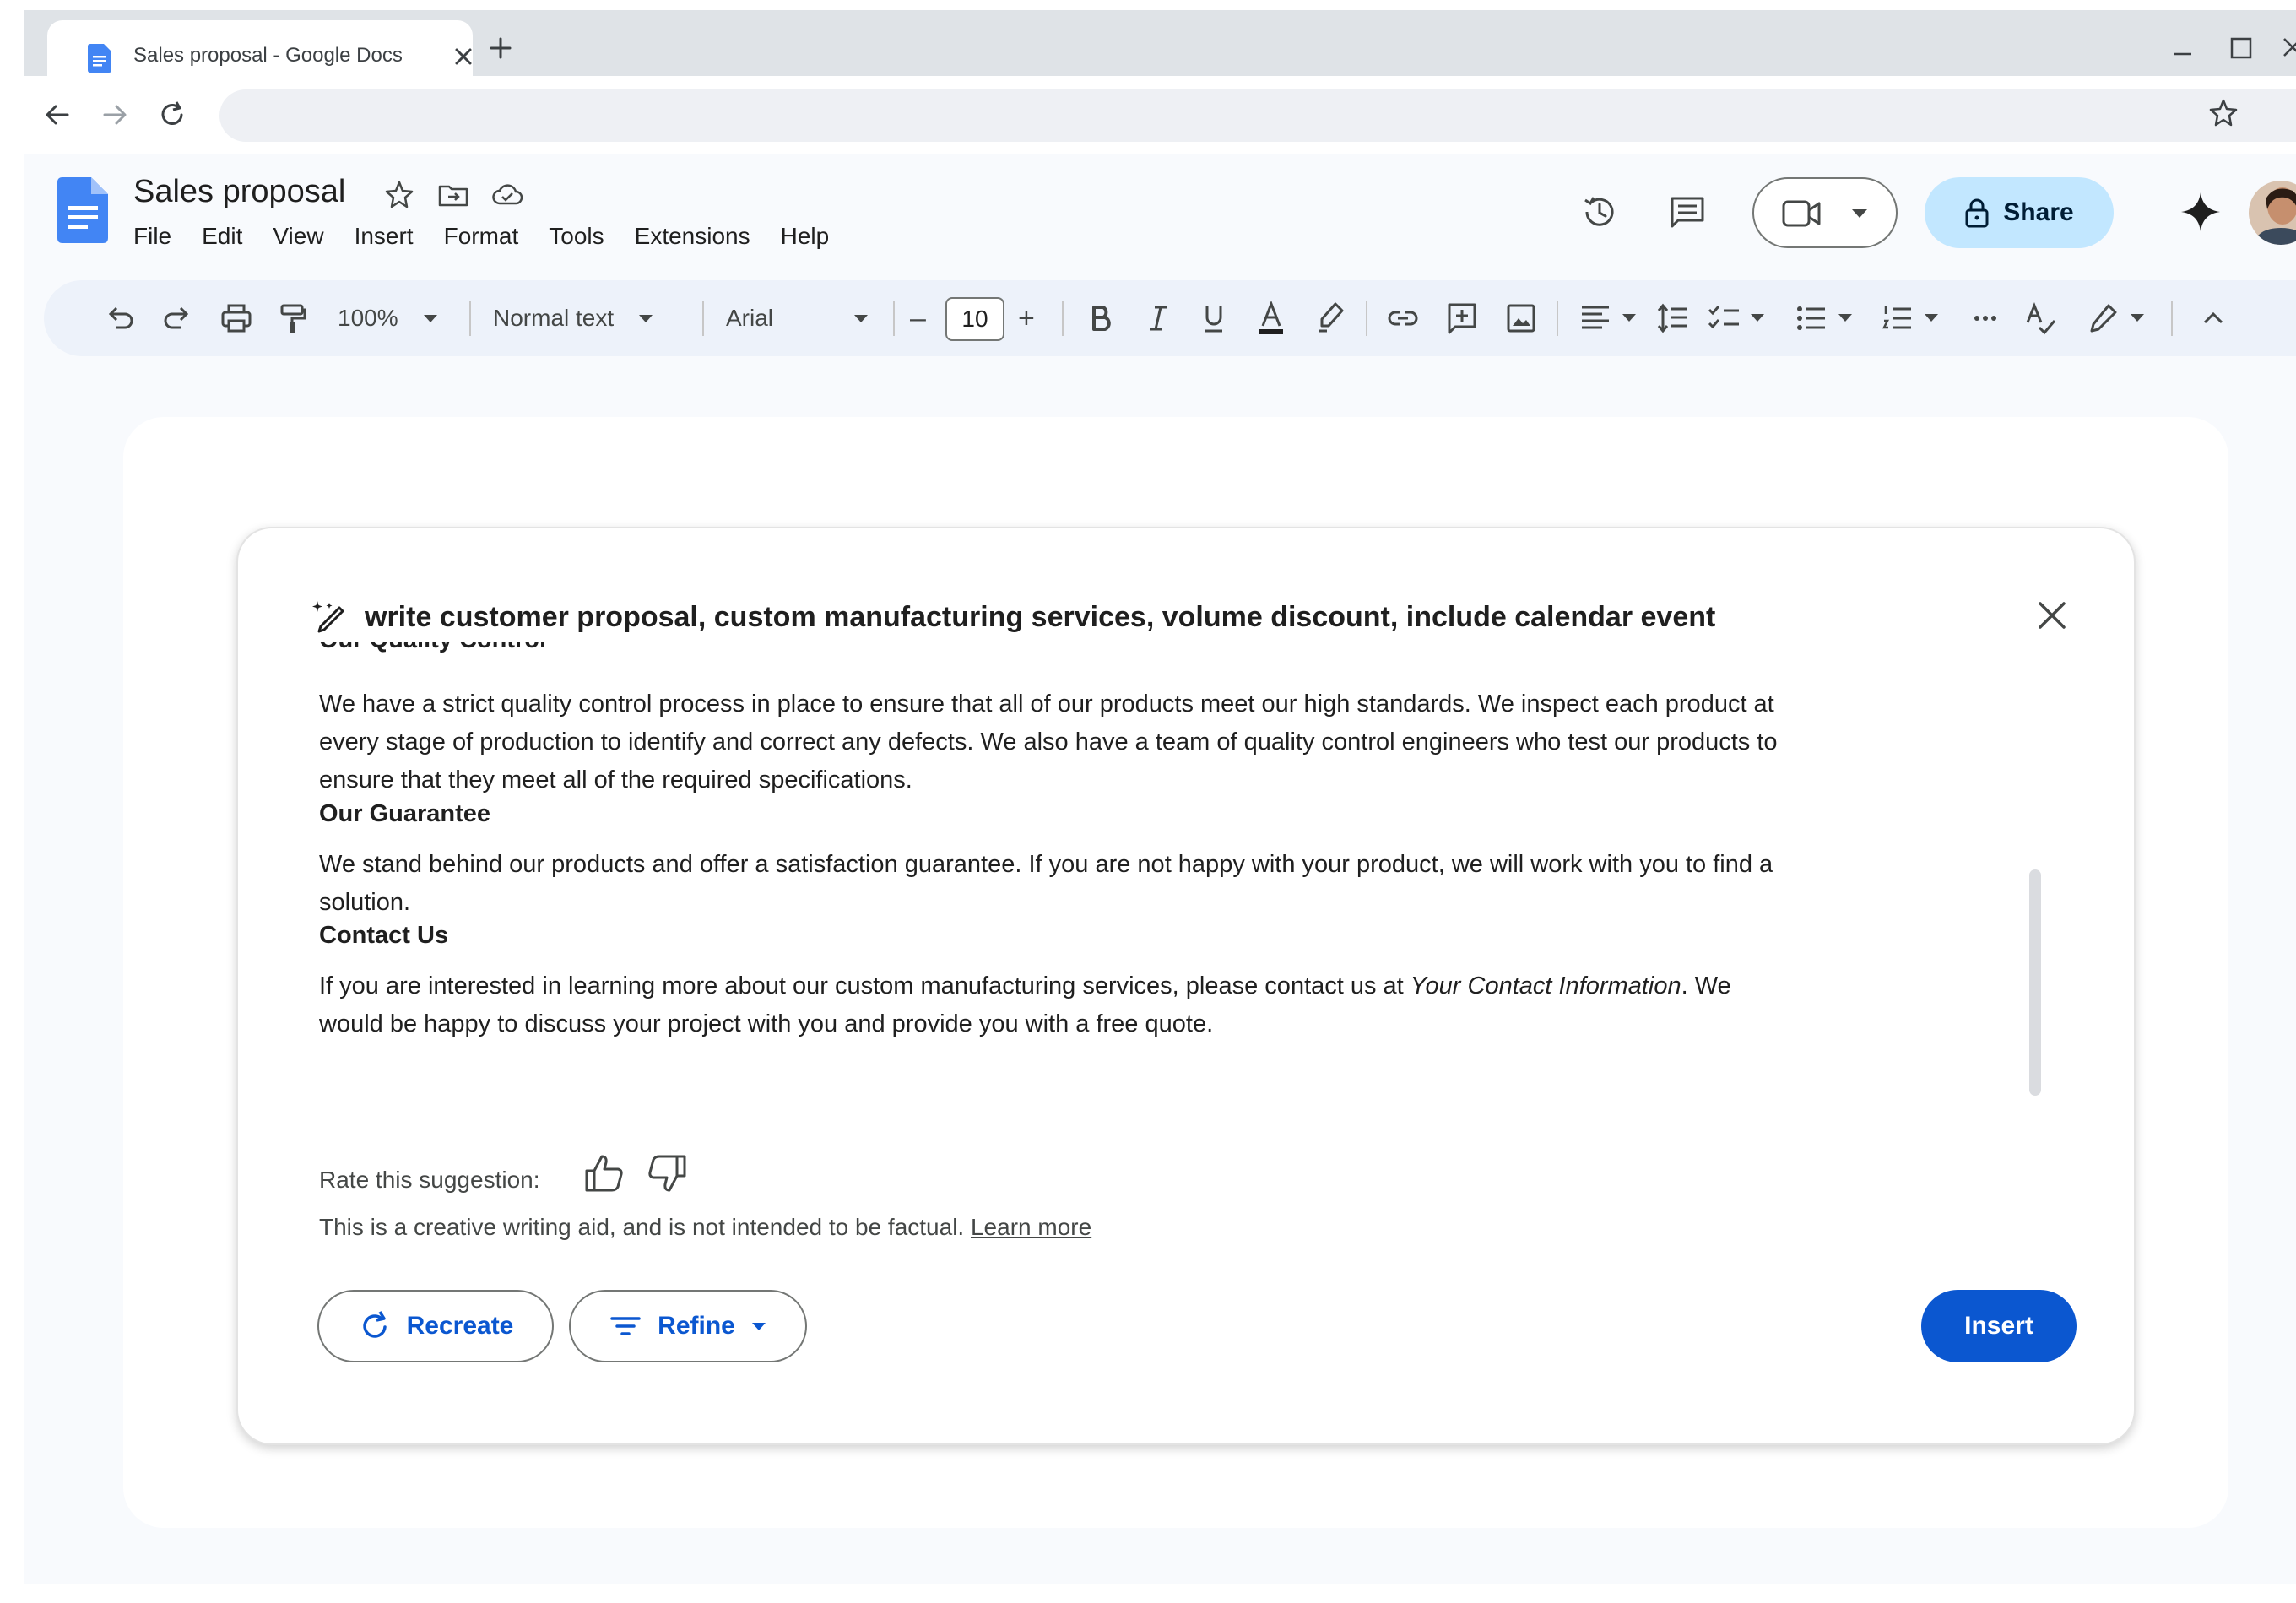  I want to click on add-comment-icon, so click(1462, 318).